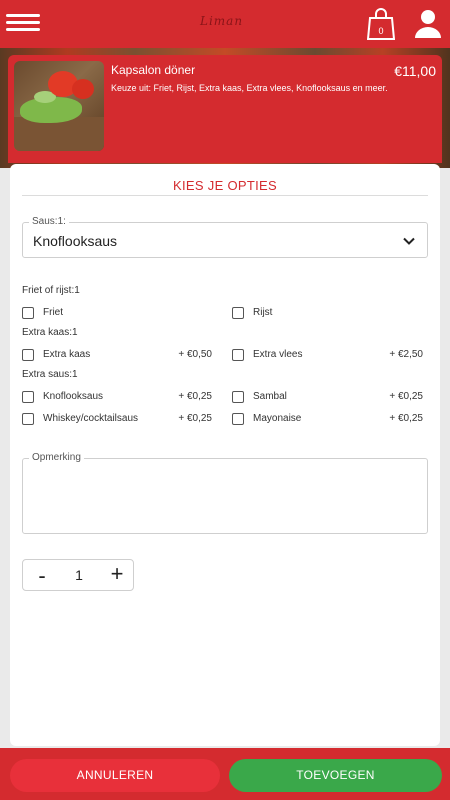  Describe the element at coordinates (115, 775) in the screenshot. I see `cancel-button: ANNULEREN` at that location.